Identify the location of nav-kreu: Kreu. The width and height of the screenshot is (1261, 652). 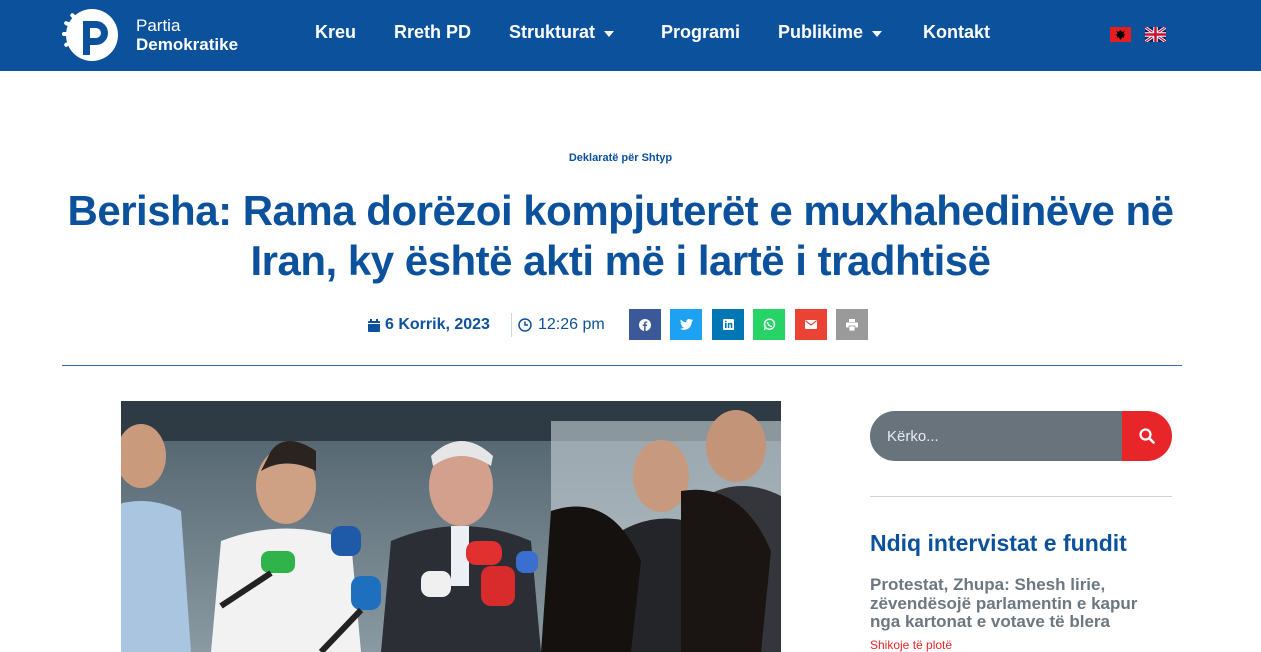
(335, 32).